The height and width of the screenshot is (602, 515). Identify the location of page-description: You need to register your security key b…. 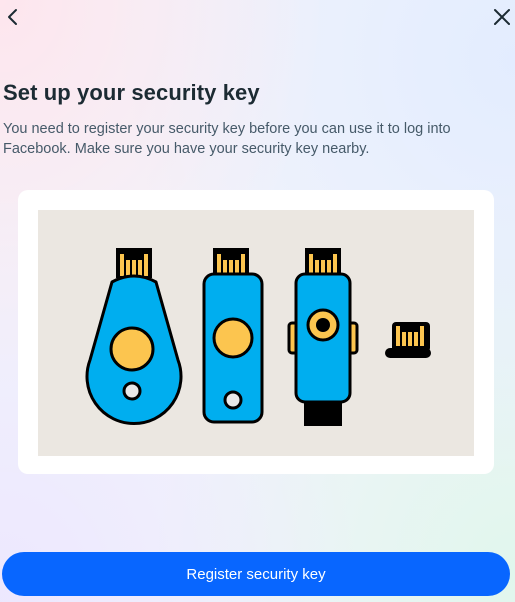
(227, 139).